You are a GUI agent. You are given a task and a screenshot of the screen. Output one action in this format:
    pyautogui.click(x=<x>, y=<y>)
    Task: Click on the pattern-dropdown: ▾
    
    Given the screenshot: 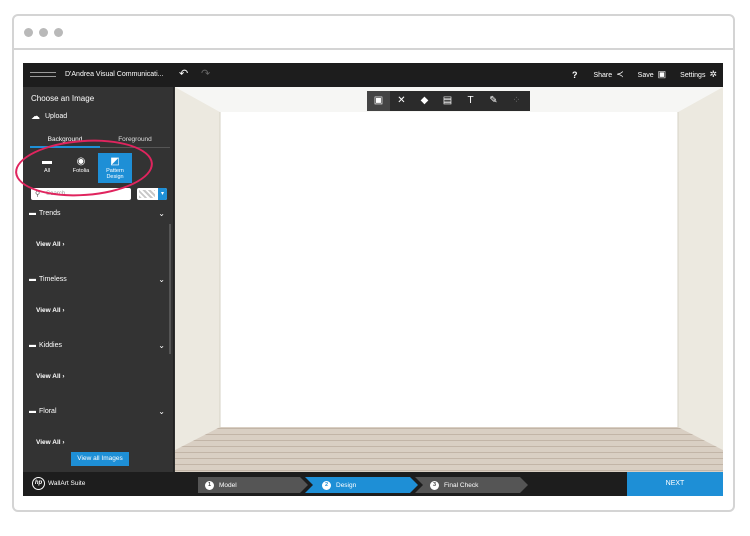 What is the action you would take?
    pyautogui.click(x=152, y=194)
    